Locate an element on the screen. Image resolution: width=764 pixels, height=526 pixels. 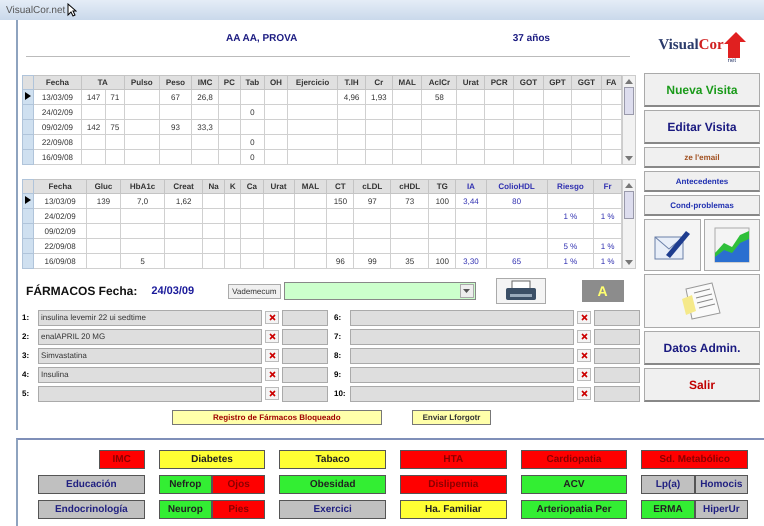
table-cell: 71 is located at coordinates (115, 97).